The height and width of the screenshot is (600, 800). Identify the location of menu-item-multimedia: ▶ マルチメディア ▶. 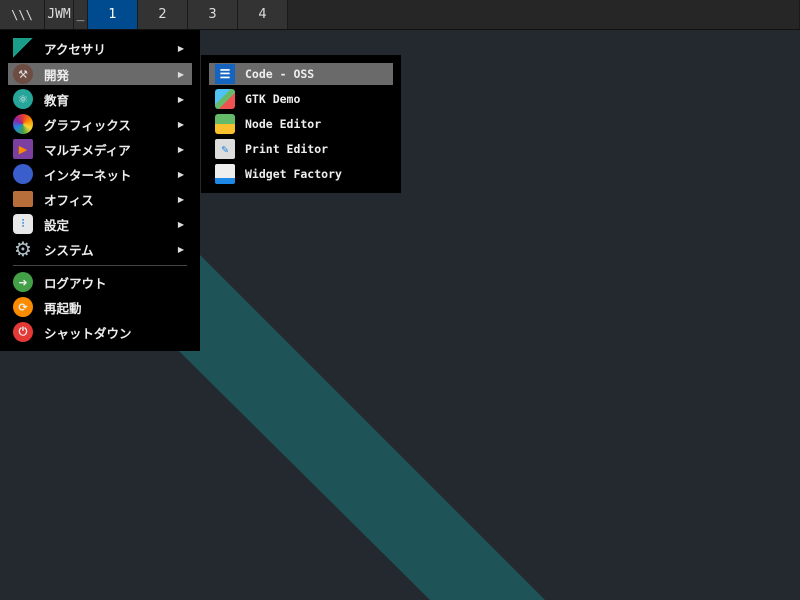
(100, 149).